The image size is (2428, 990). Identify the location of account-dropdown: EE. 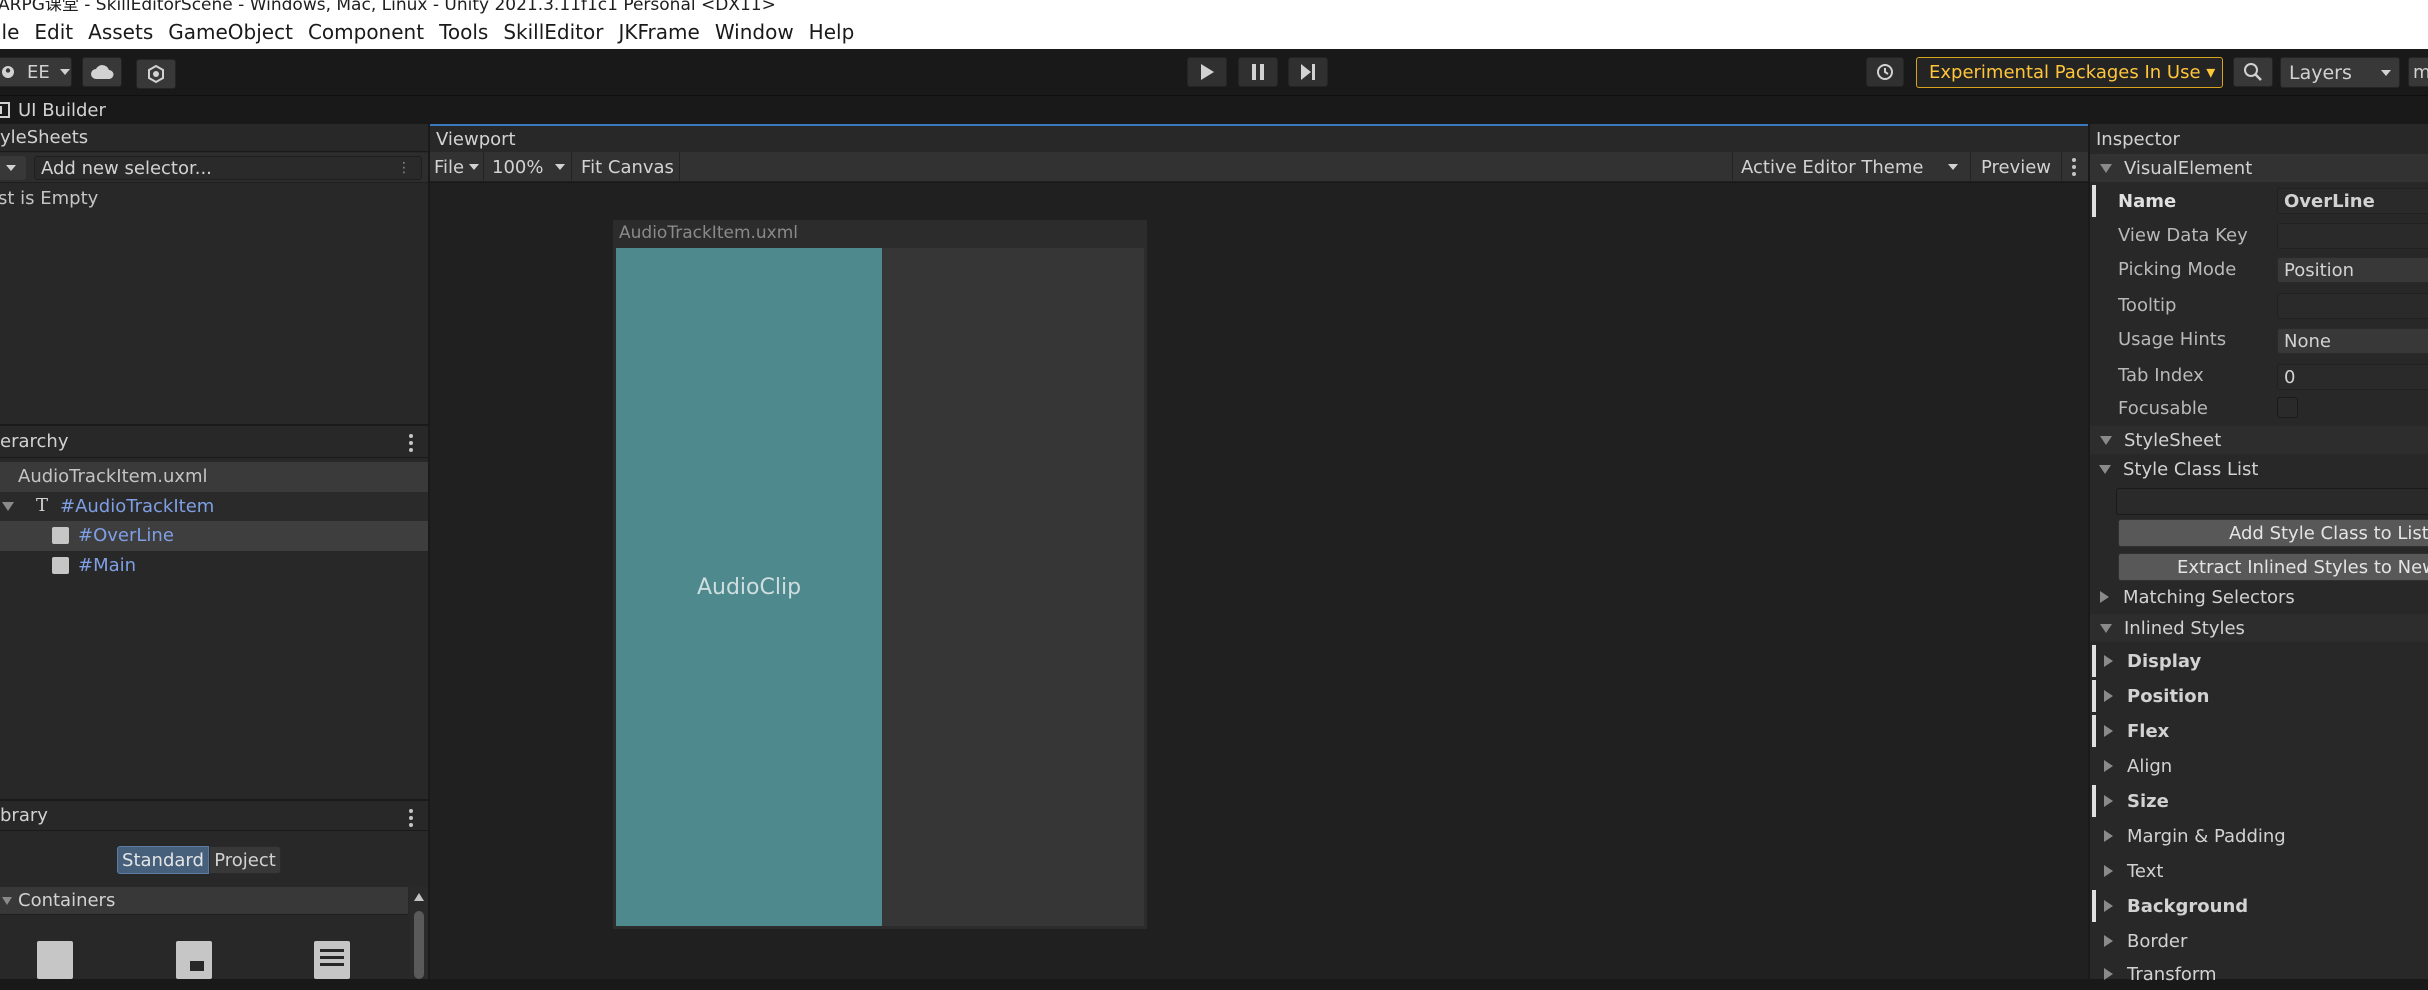
(36, 72).